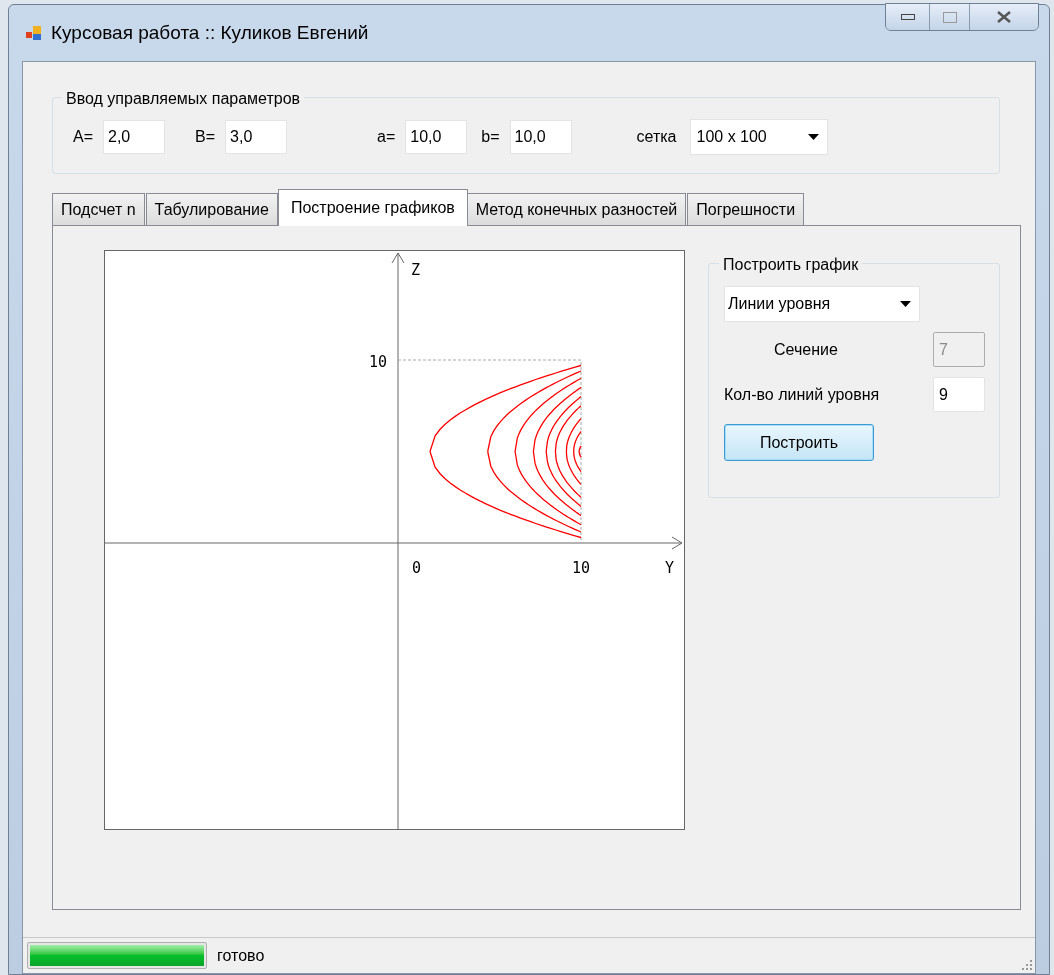 The height and width of the screenshot is (975, 1054). Describe the element at coordinates (802, 394) in the screenshot. I see `field-label: Кол-во линий уровня` at that location.